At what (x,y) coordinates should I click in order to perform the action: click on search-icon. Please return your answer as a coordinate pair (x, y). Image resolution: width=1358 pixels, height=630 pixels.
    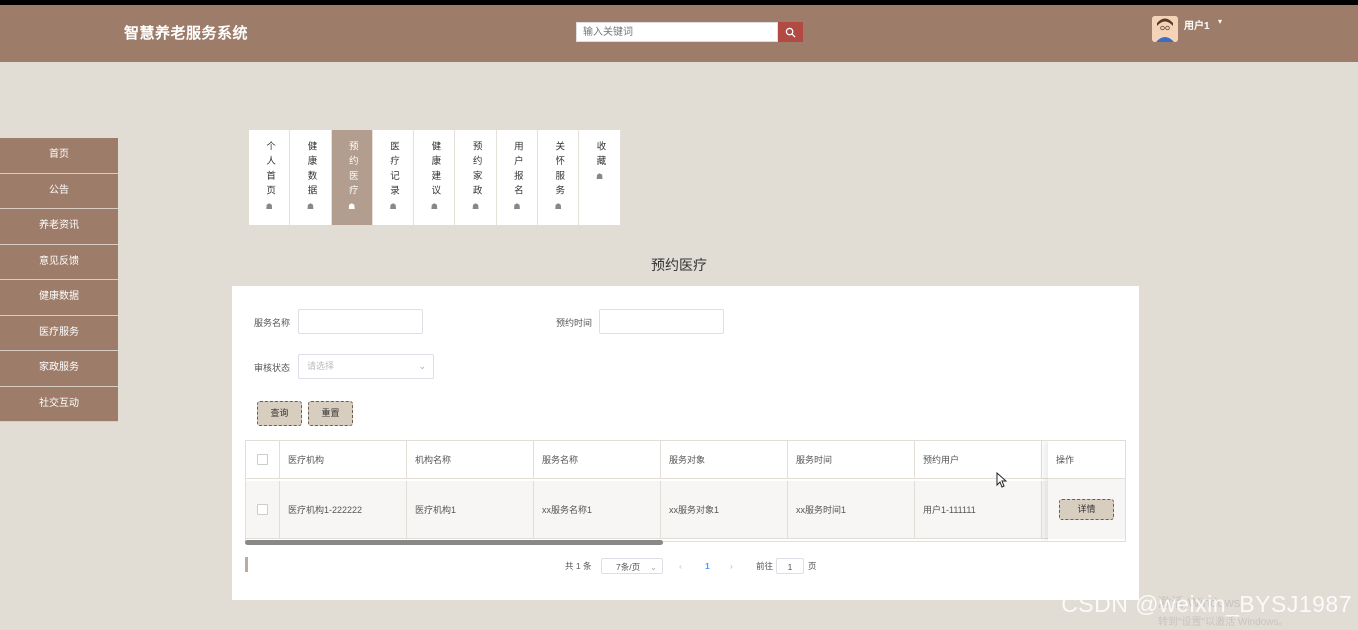
    Looking at the image, I should click on (790, 32).